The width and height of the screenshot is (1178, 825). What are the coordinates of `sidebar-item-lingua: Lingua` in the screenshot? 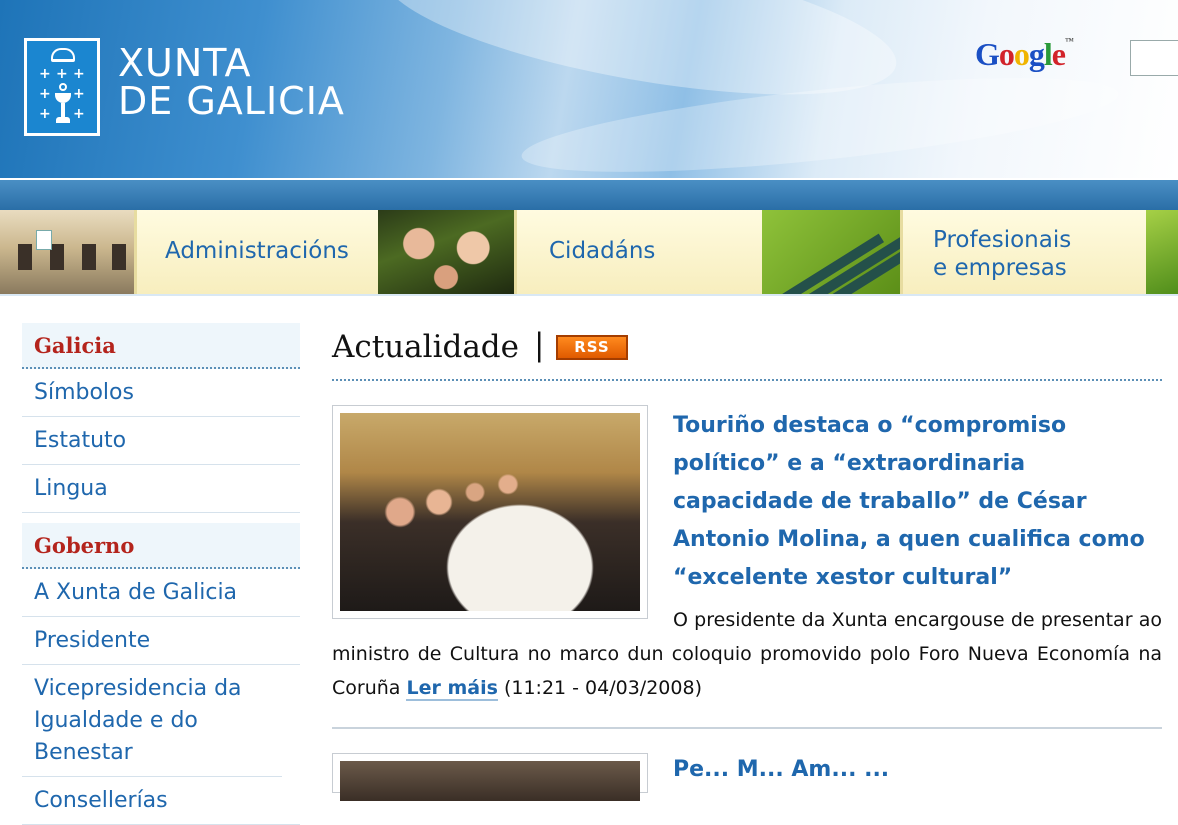 It's located at (161, 489).